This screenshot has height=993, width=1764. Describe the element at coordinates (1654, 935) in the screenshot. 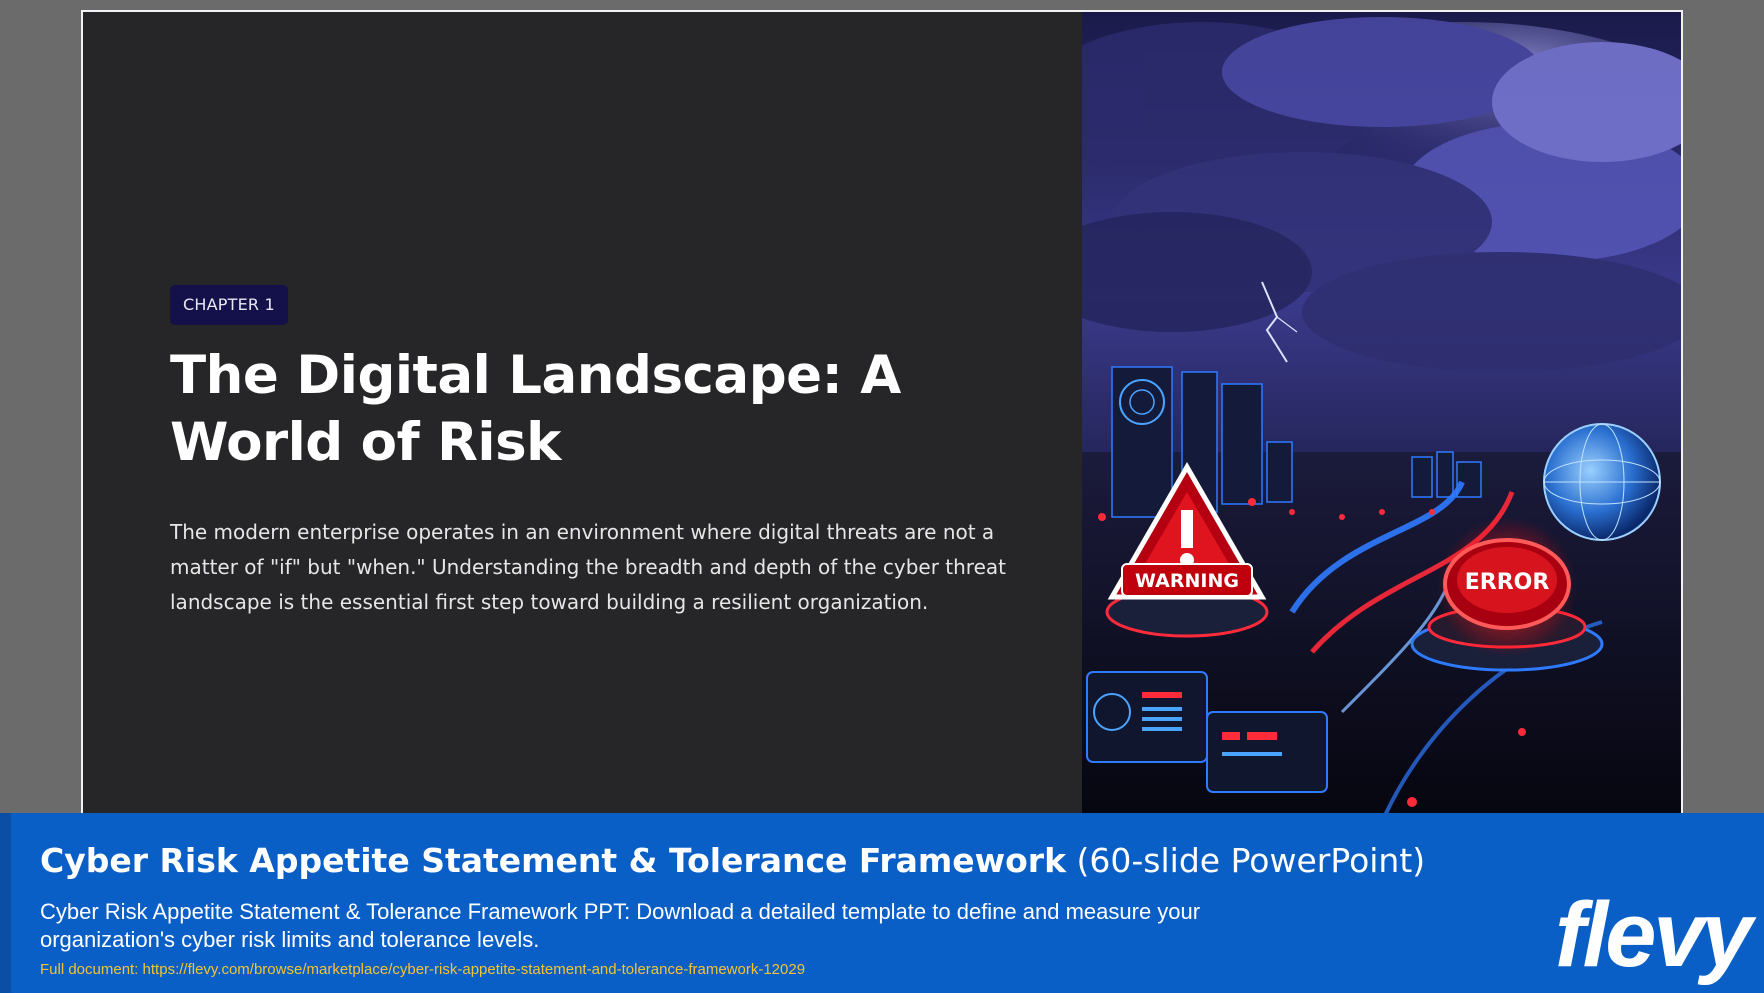

I see `flevy-logo: flevy` at that location.